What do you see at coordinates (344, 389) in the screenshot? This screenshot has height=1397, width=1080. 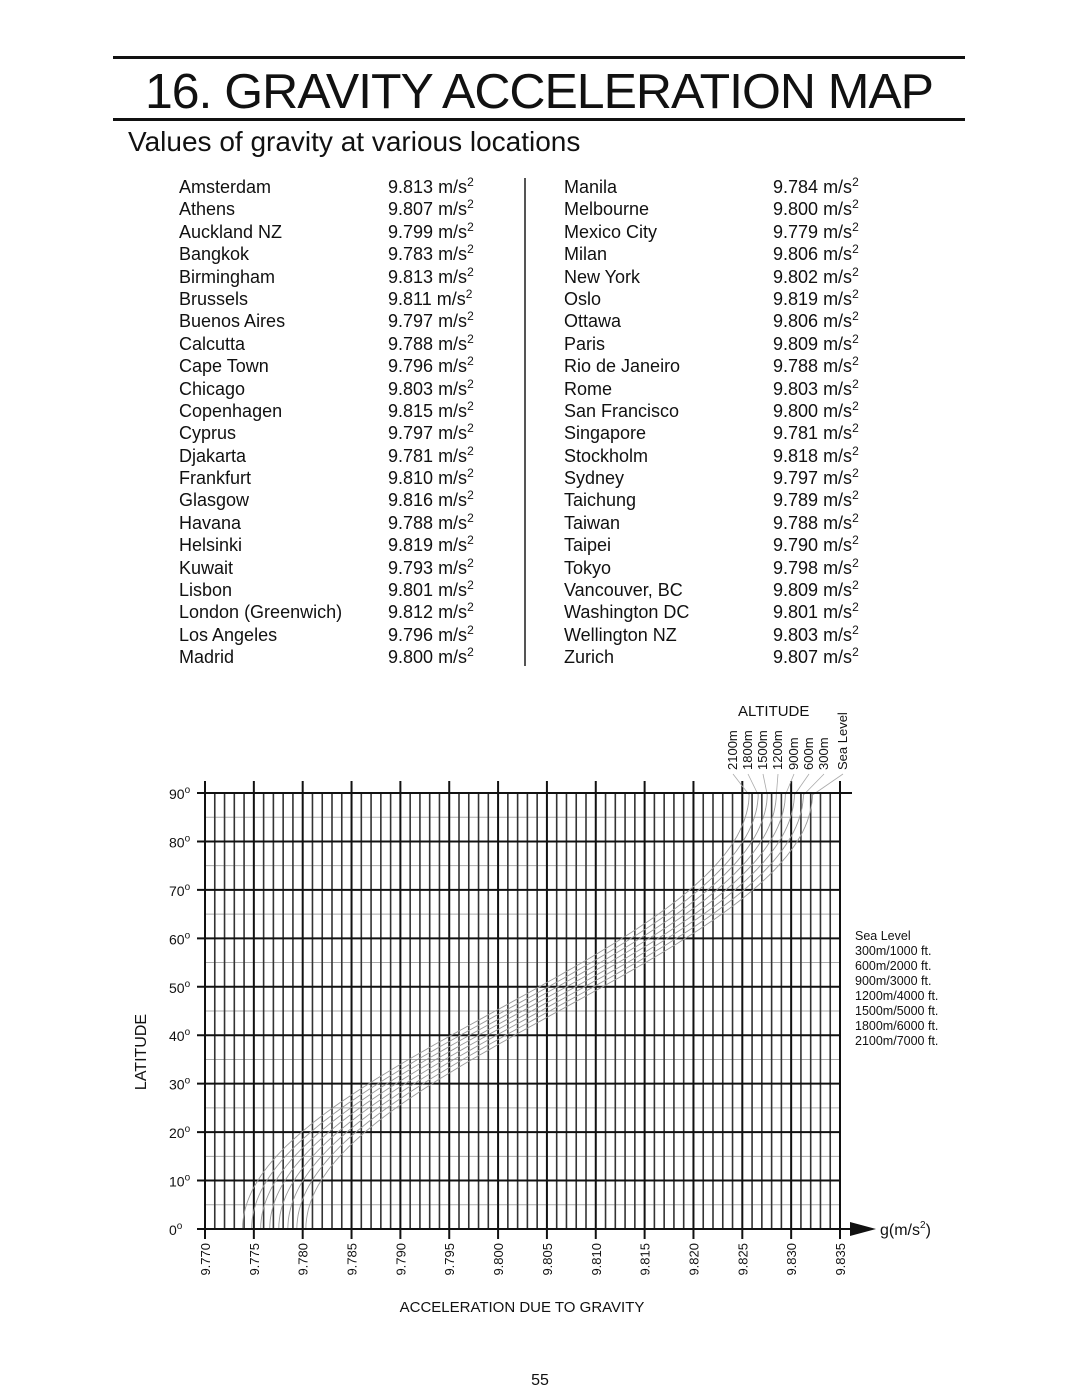 I see `location-row: Chicago 9.803 m/s2` at bounding box center [344, 389].